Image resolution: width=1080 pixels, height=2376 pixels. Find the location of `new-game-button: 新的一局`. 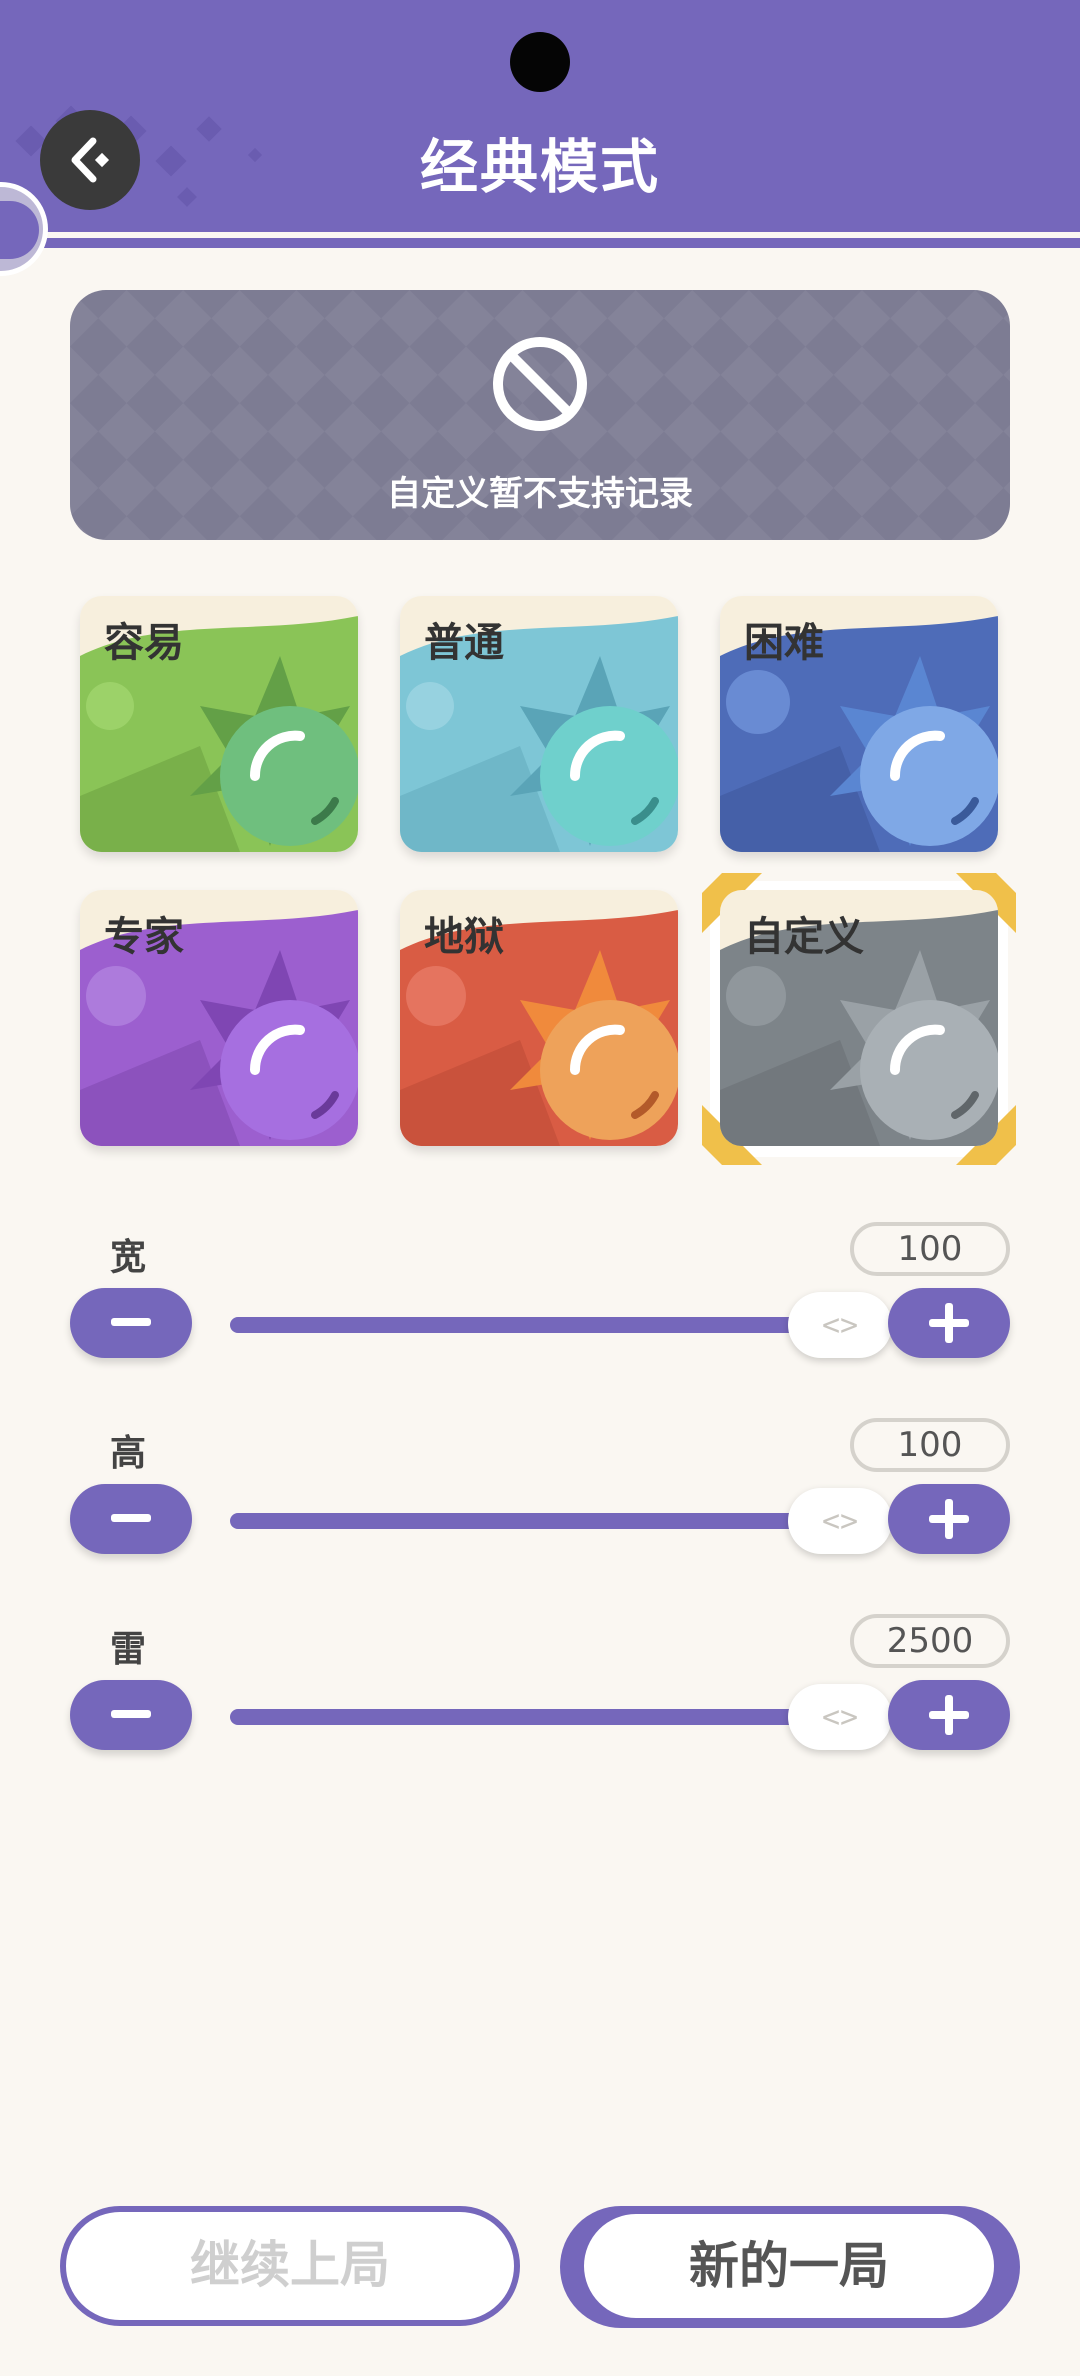

new-game-button: 新的一局 is located at coordinates (790, 2267).